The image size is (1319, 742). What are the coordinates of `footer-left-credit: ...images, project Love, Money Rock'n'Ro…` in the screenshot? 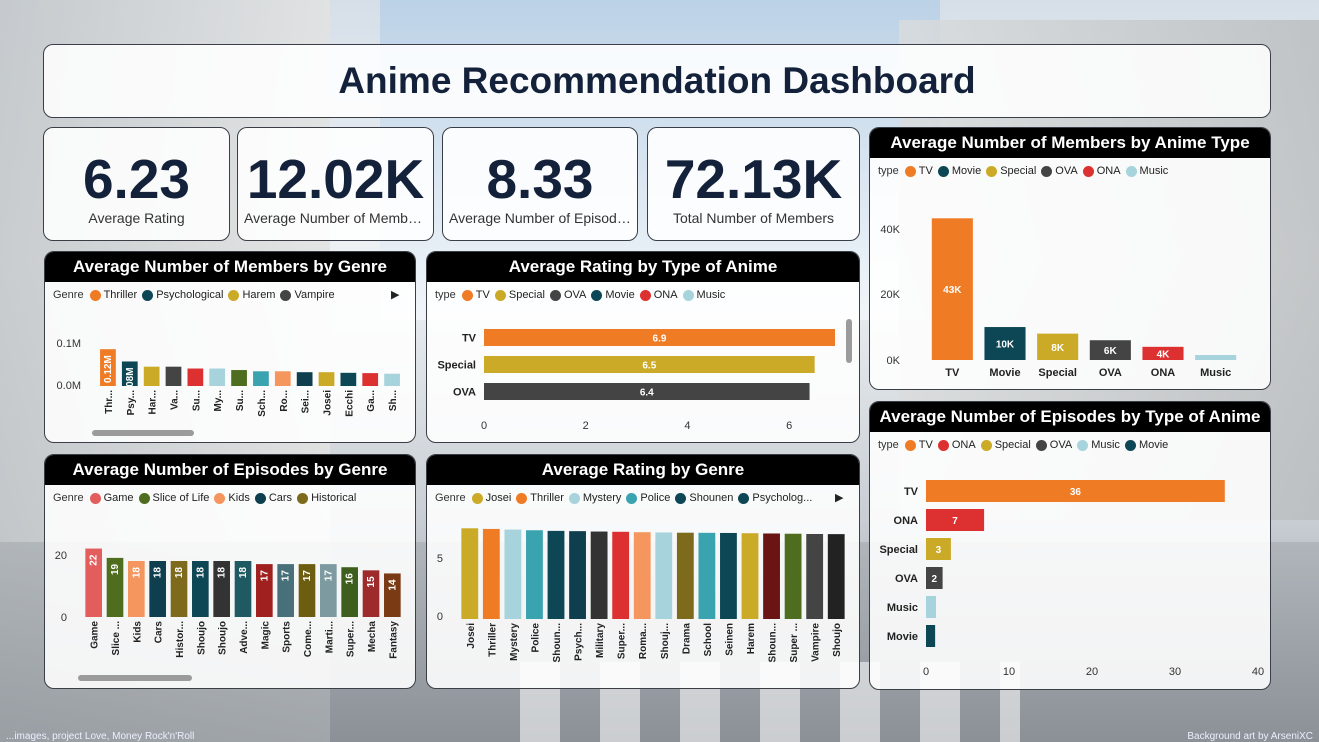 It's located at (100, 736).